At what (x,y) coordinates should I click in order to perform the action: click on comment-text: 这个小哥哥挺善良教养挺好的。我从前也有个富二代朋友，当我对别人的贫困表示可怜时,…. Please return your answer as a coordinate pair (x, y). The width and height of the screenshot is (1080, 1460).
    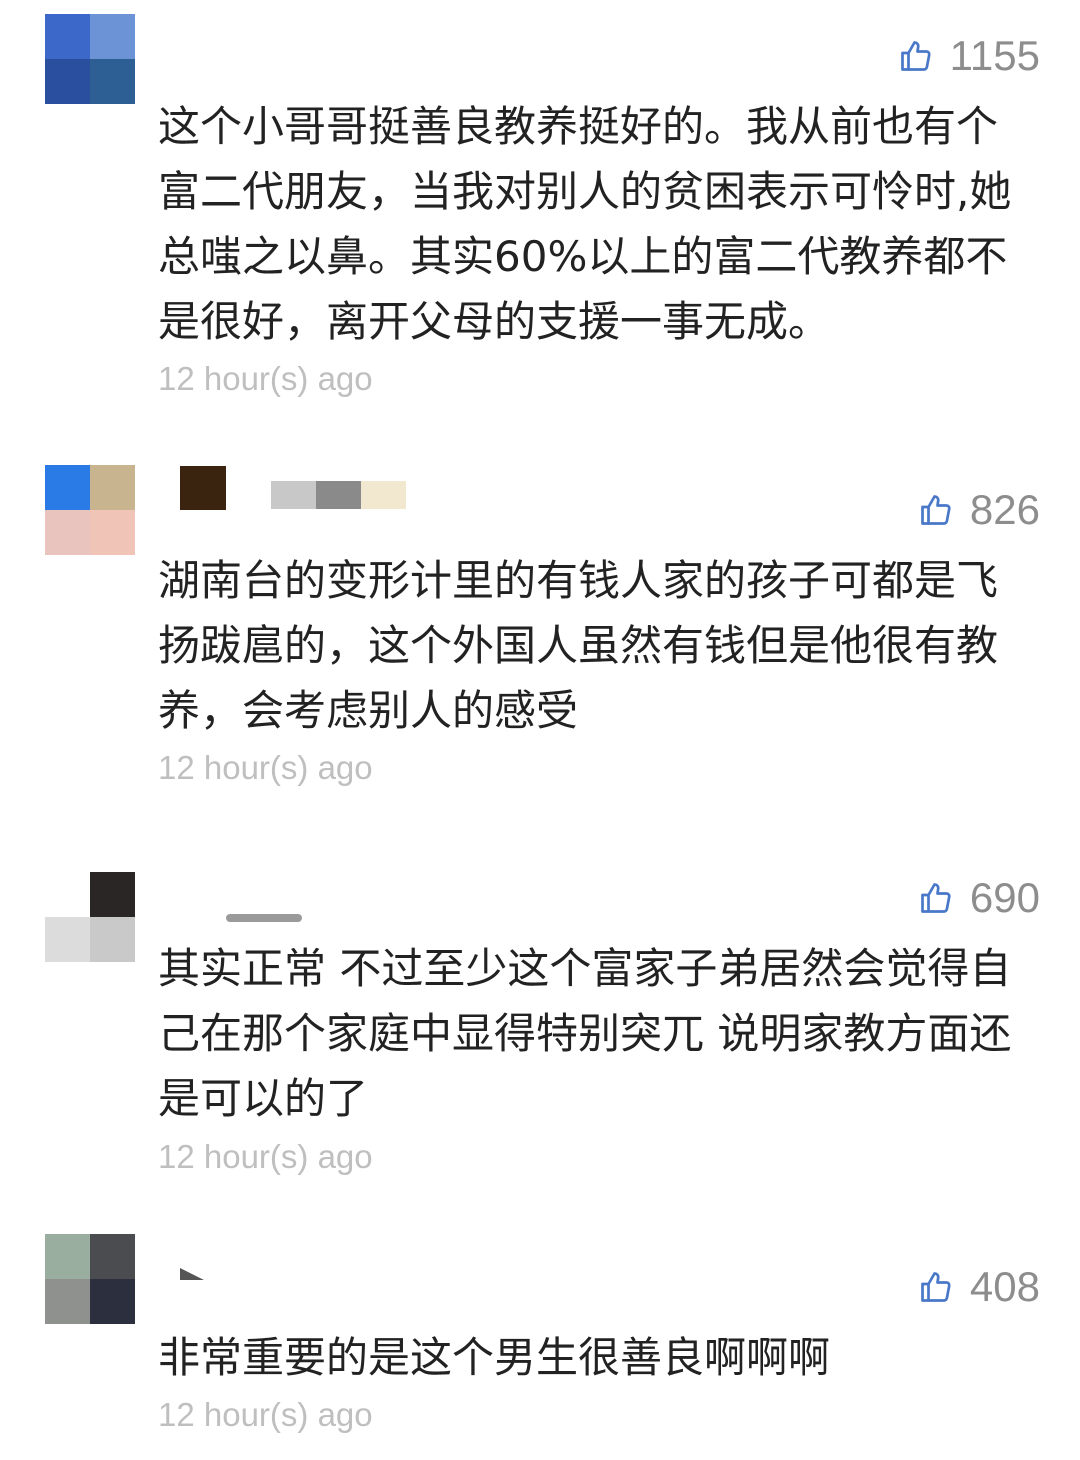
    Looking at the image, I should click on (585, 224).